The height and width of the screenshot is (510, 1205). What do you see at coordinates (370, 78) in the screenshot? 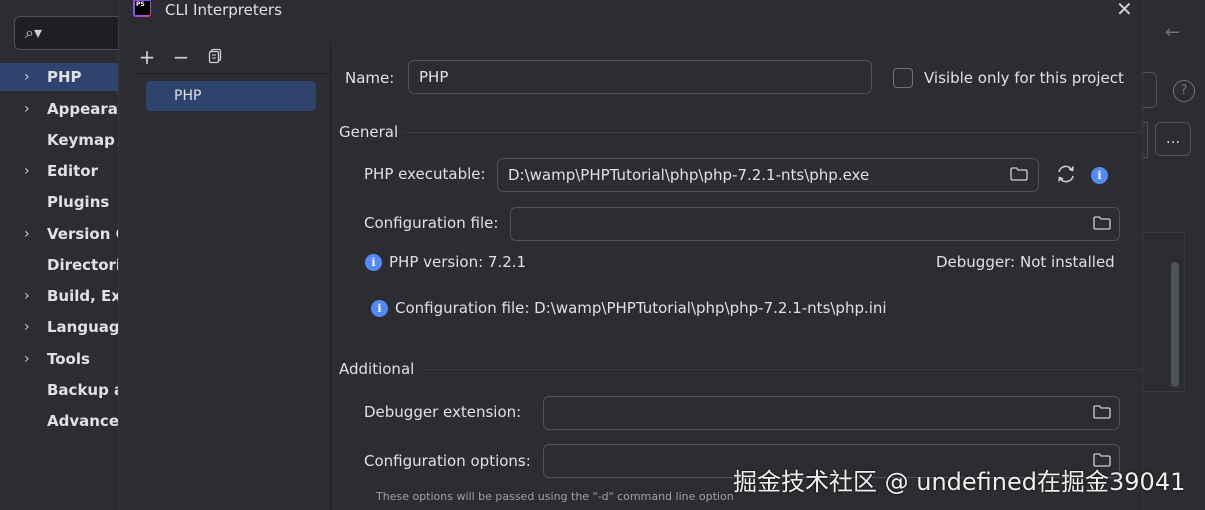
I see `name-label: Name:` at bounding box center [370, 78].